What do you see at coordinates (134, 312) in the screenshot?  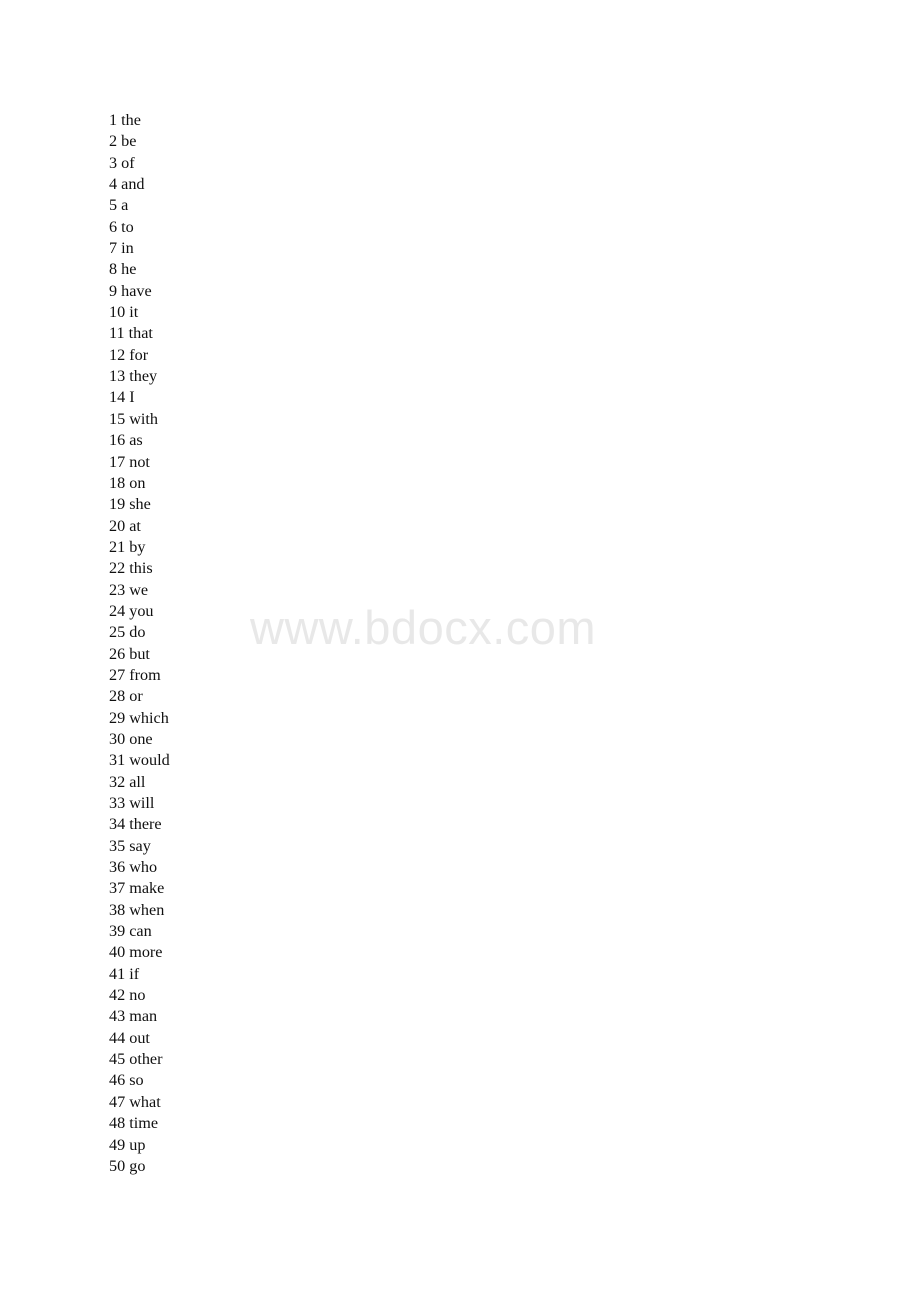 I see `list-item-word: it` at bounding box center [134, 312].